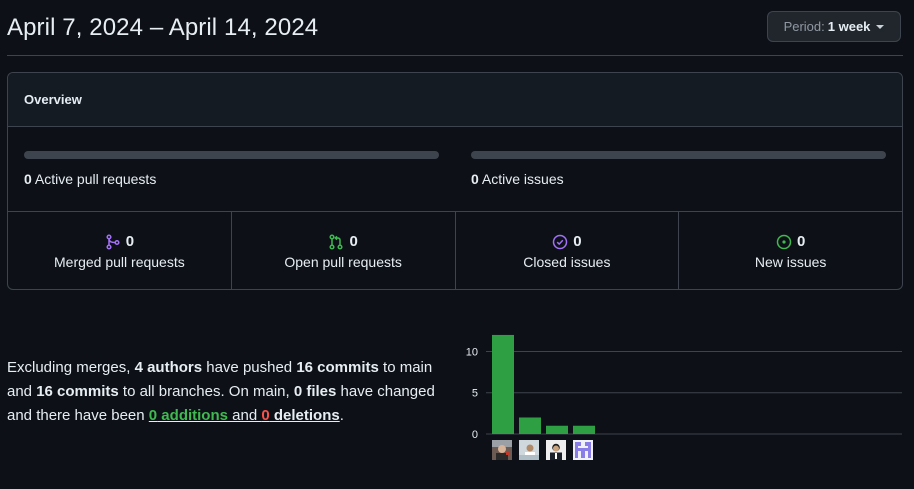 This screenshot has height=489, width=914. I want to click on open-prs-label: Open pull requests, so click(343, 262).